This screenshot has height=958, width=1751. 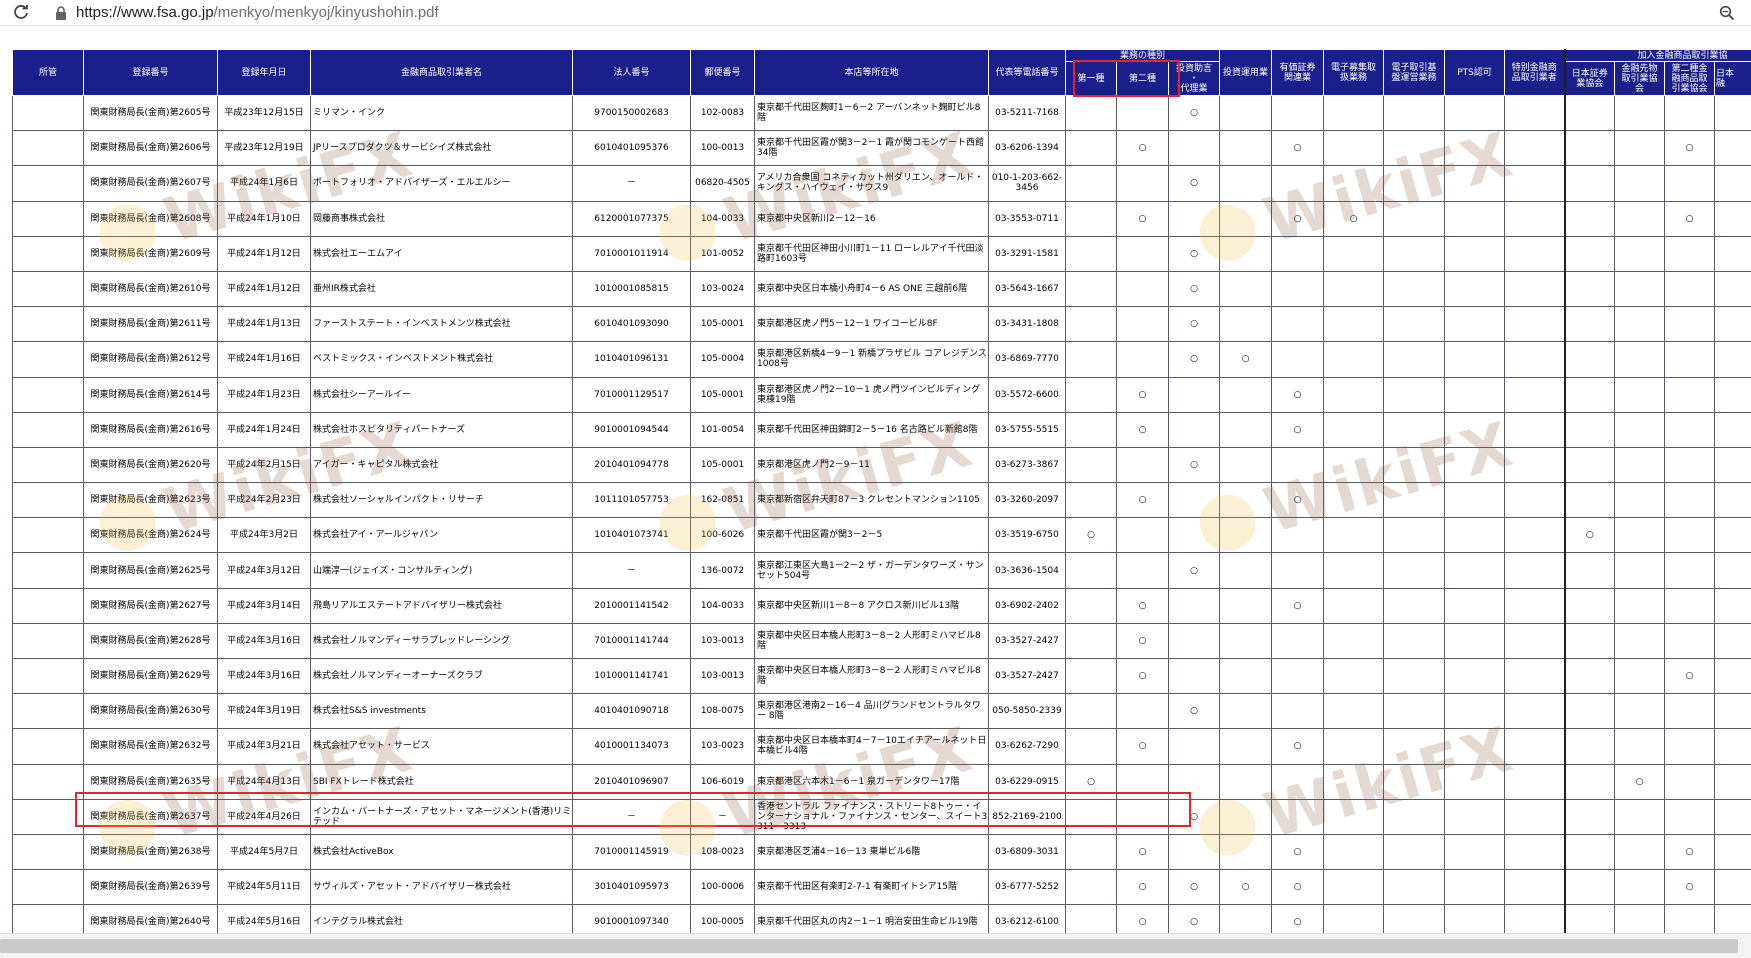 What do you see at coordinates (21, 13) in the screenshot?
I see `reload-icon` at bounding box center [21, 13].